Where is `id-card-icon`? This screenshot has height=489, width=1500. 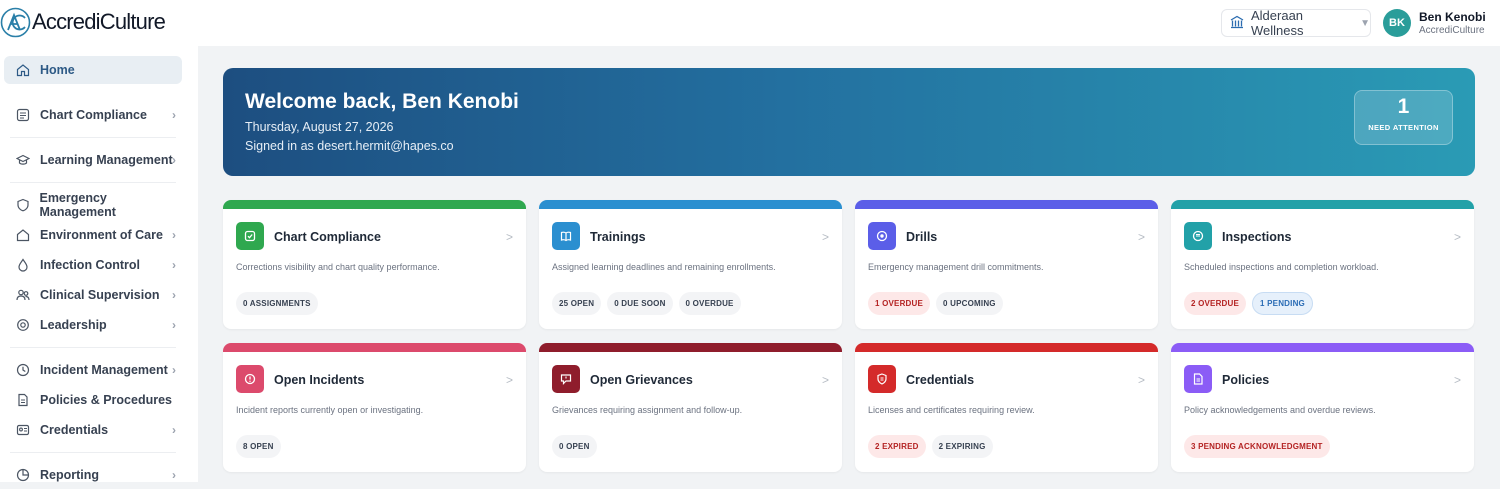
id-card-icon is located at coordinates (23, 430).